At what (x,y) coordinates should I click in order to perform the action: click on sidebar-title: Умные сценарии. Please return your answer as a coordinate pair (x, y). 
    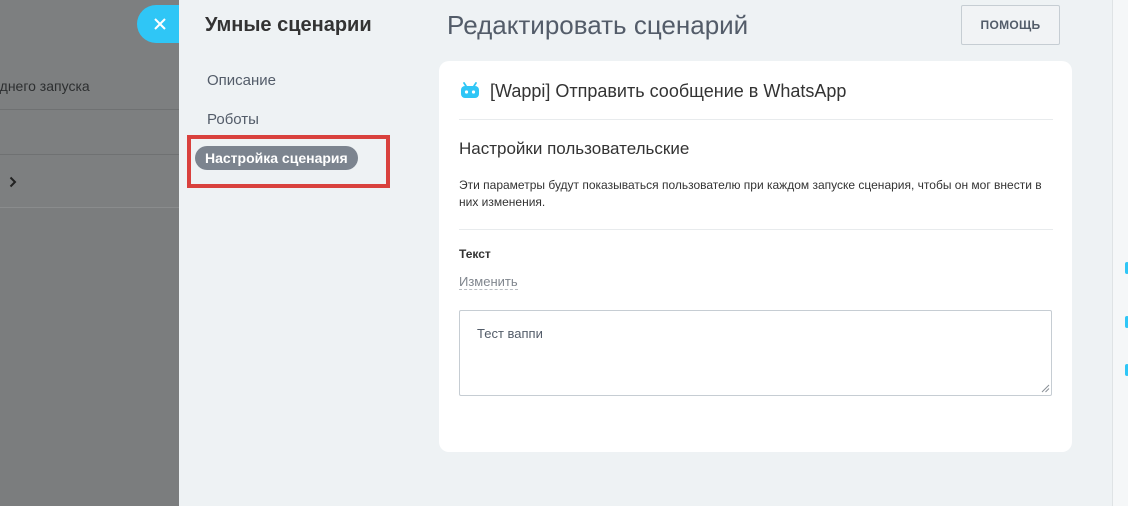
    Looking at the image, I should click on (288, 25).